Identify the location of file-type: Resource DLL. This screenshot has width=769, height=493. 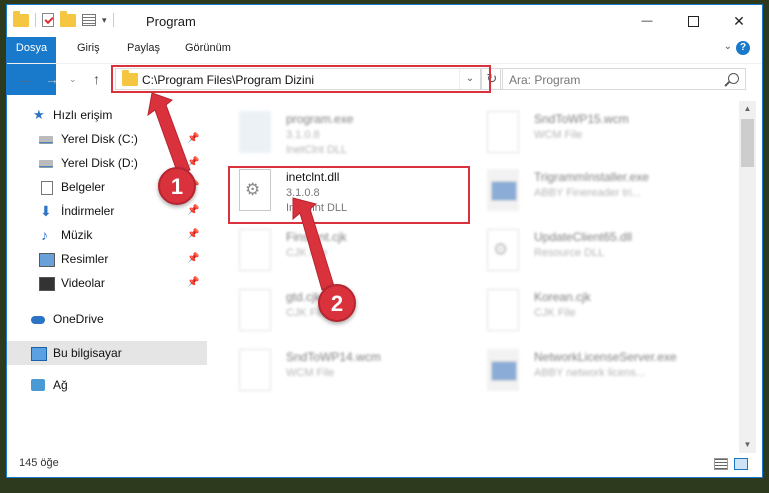
(569, 253).